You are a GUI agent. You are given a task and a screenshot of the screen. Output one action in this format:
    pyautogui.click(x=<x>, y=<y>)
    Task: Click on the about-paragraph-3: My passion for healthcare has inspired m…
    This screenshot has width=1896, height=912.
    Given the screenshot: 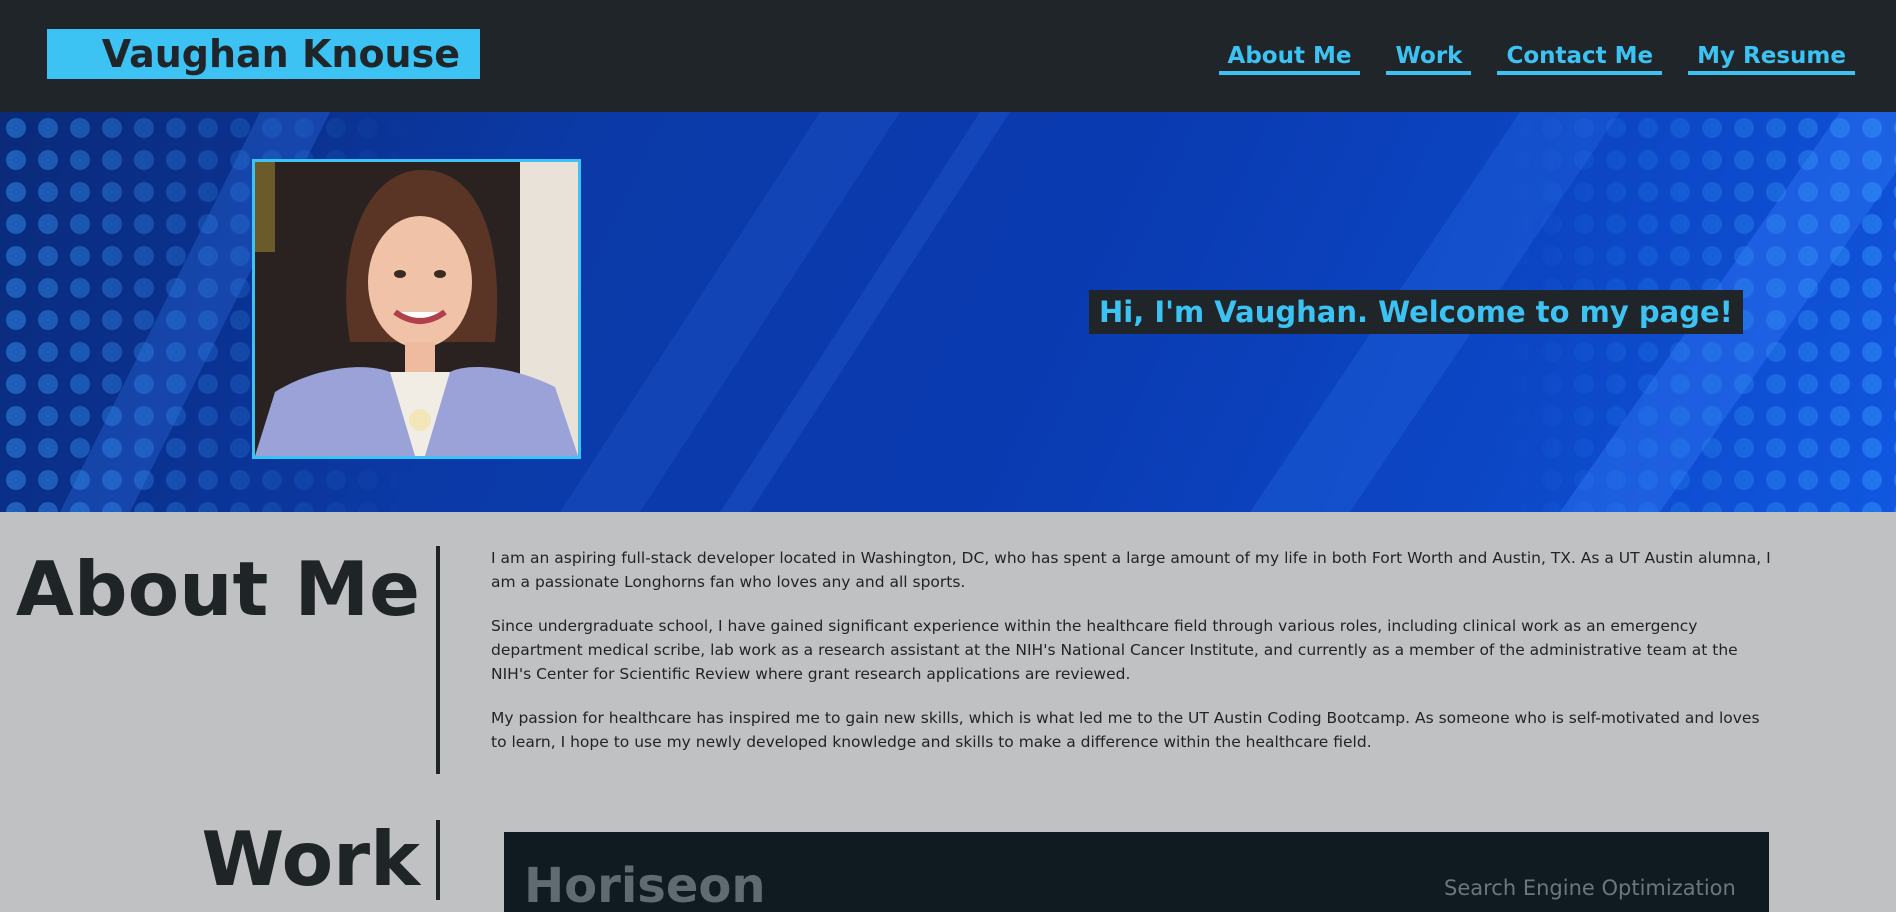 What is the action you would take?
    pyautogui.click(x=1125, y=730)
    